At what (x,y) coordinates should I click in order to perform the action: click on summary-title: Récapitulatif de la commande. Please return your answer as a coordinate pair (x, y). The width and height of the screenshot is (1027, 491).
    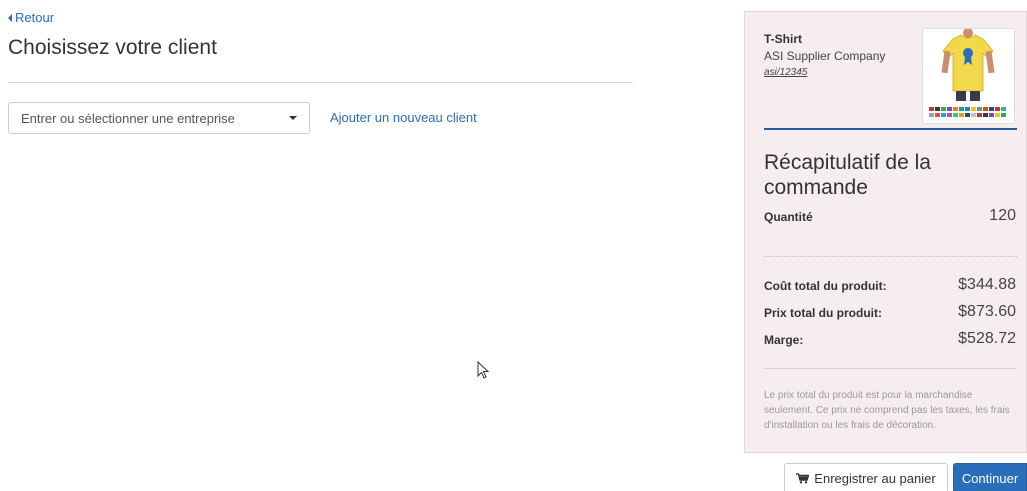
    Looking at the image, I should click on (847, 175).